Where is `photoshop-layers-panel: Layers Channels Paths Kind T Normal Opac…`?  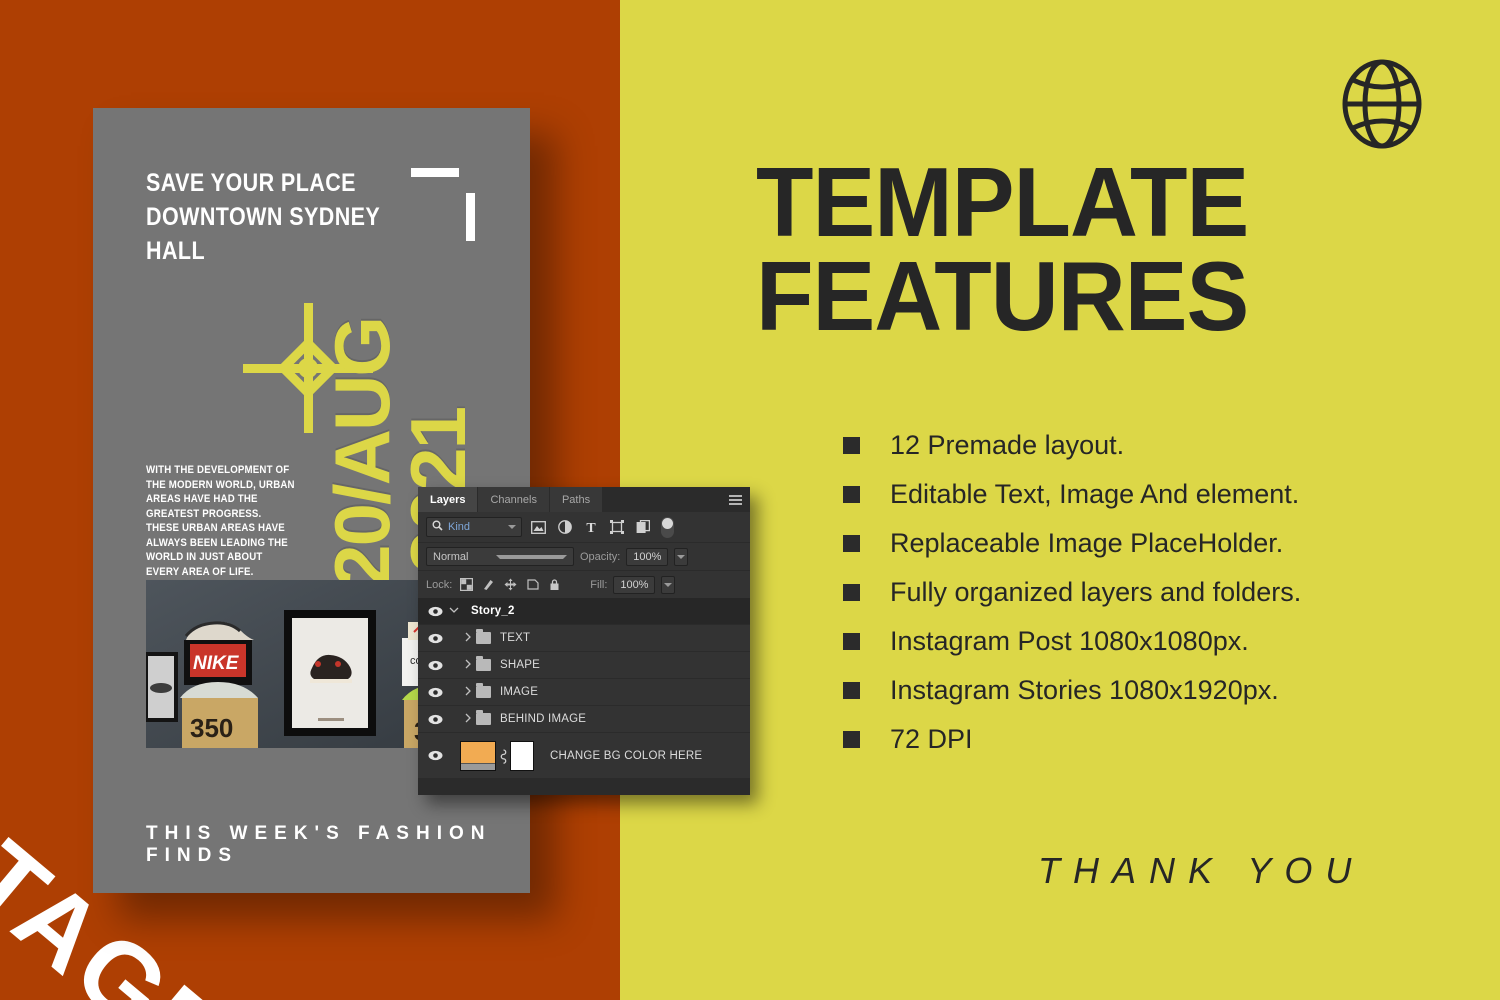 photoshop-layers-panel: Layers Channels Paths Kind T Normal Opac… is located at coordinates (584, 641).